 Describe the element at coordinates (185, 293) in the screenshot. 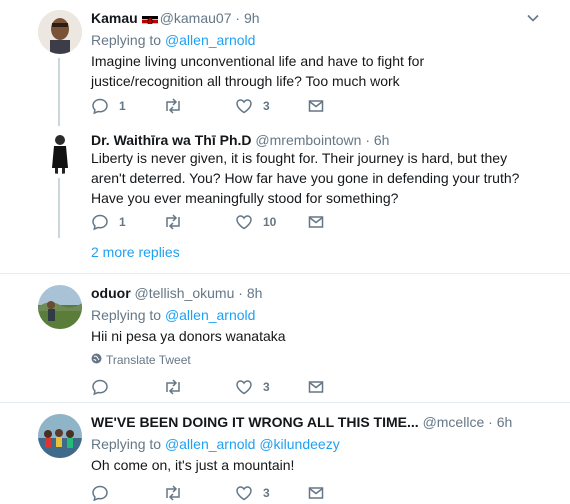

I see `handle: @tellish_okumu` at that location.